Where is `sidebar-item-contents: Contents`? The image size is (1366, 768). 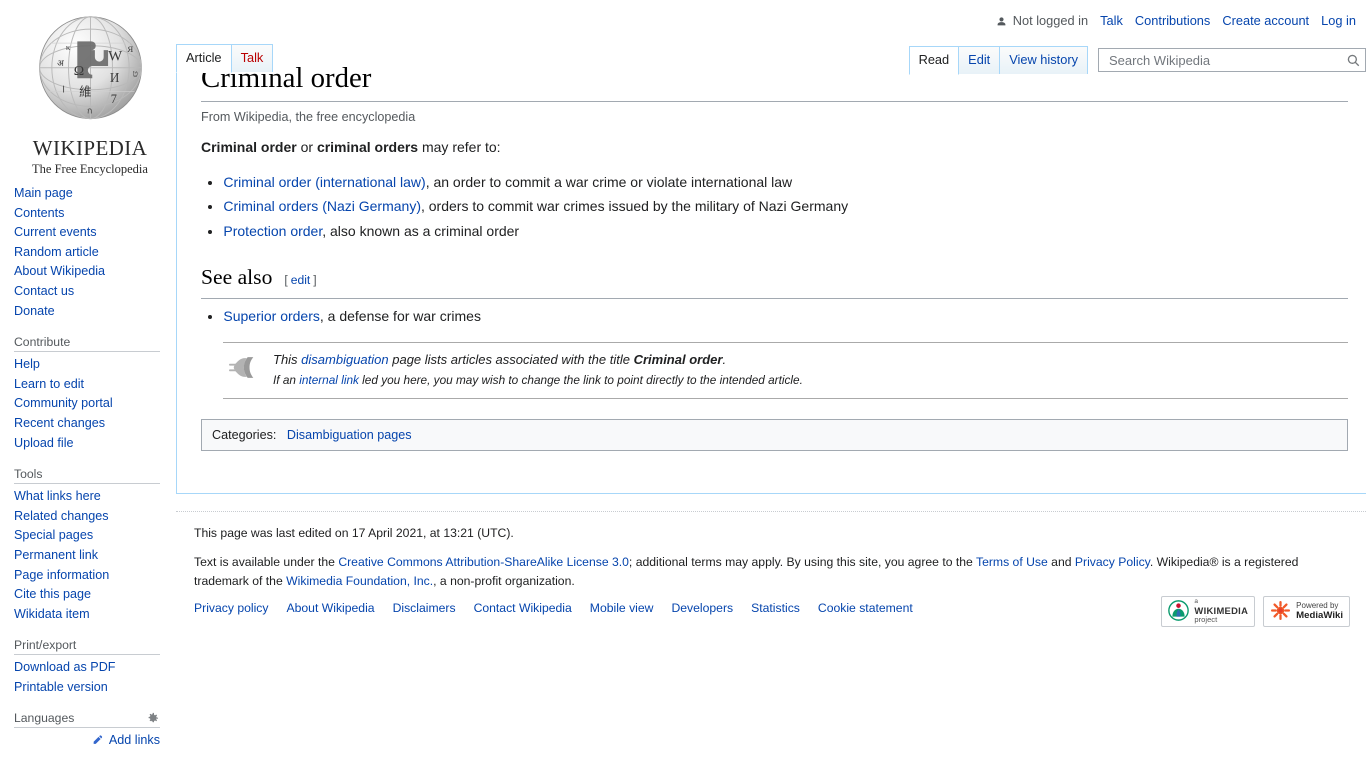
sidebar-item-contents: Contents is located at coordinates (95, 214).